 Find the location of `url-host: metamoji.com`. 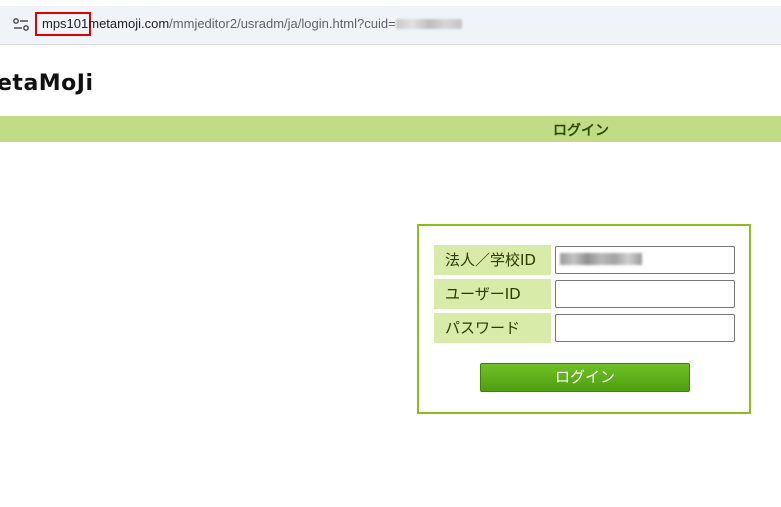

url-host: metamoji.com is located at coordinates (129, 23).